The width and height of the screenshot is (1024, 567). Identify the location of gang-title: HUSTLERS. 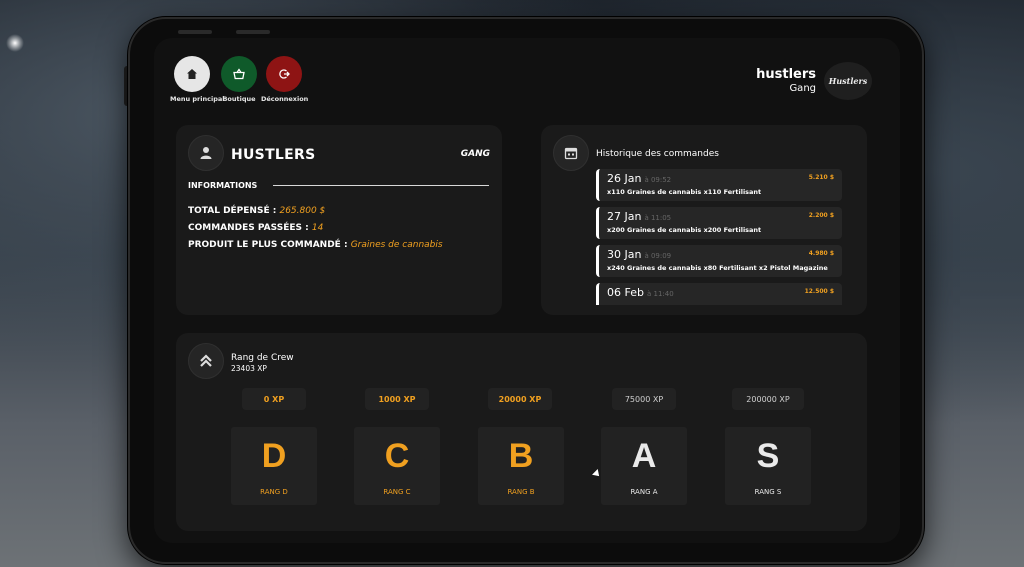
(273, 155).